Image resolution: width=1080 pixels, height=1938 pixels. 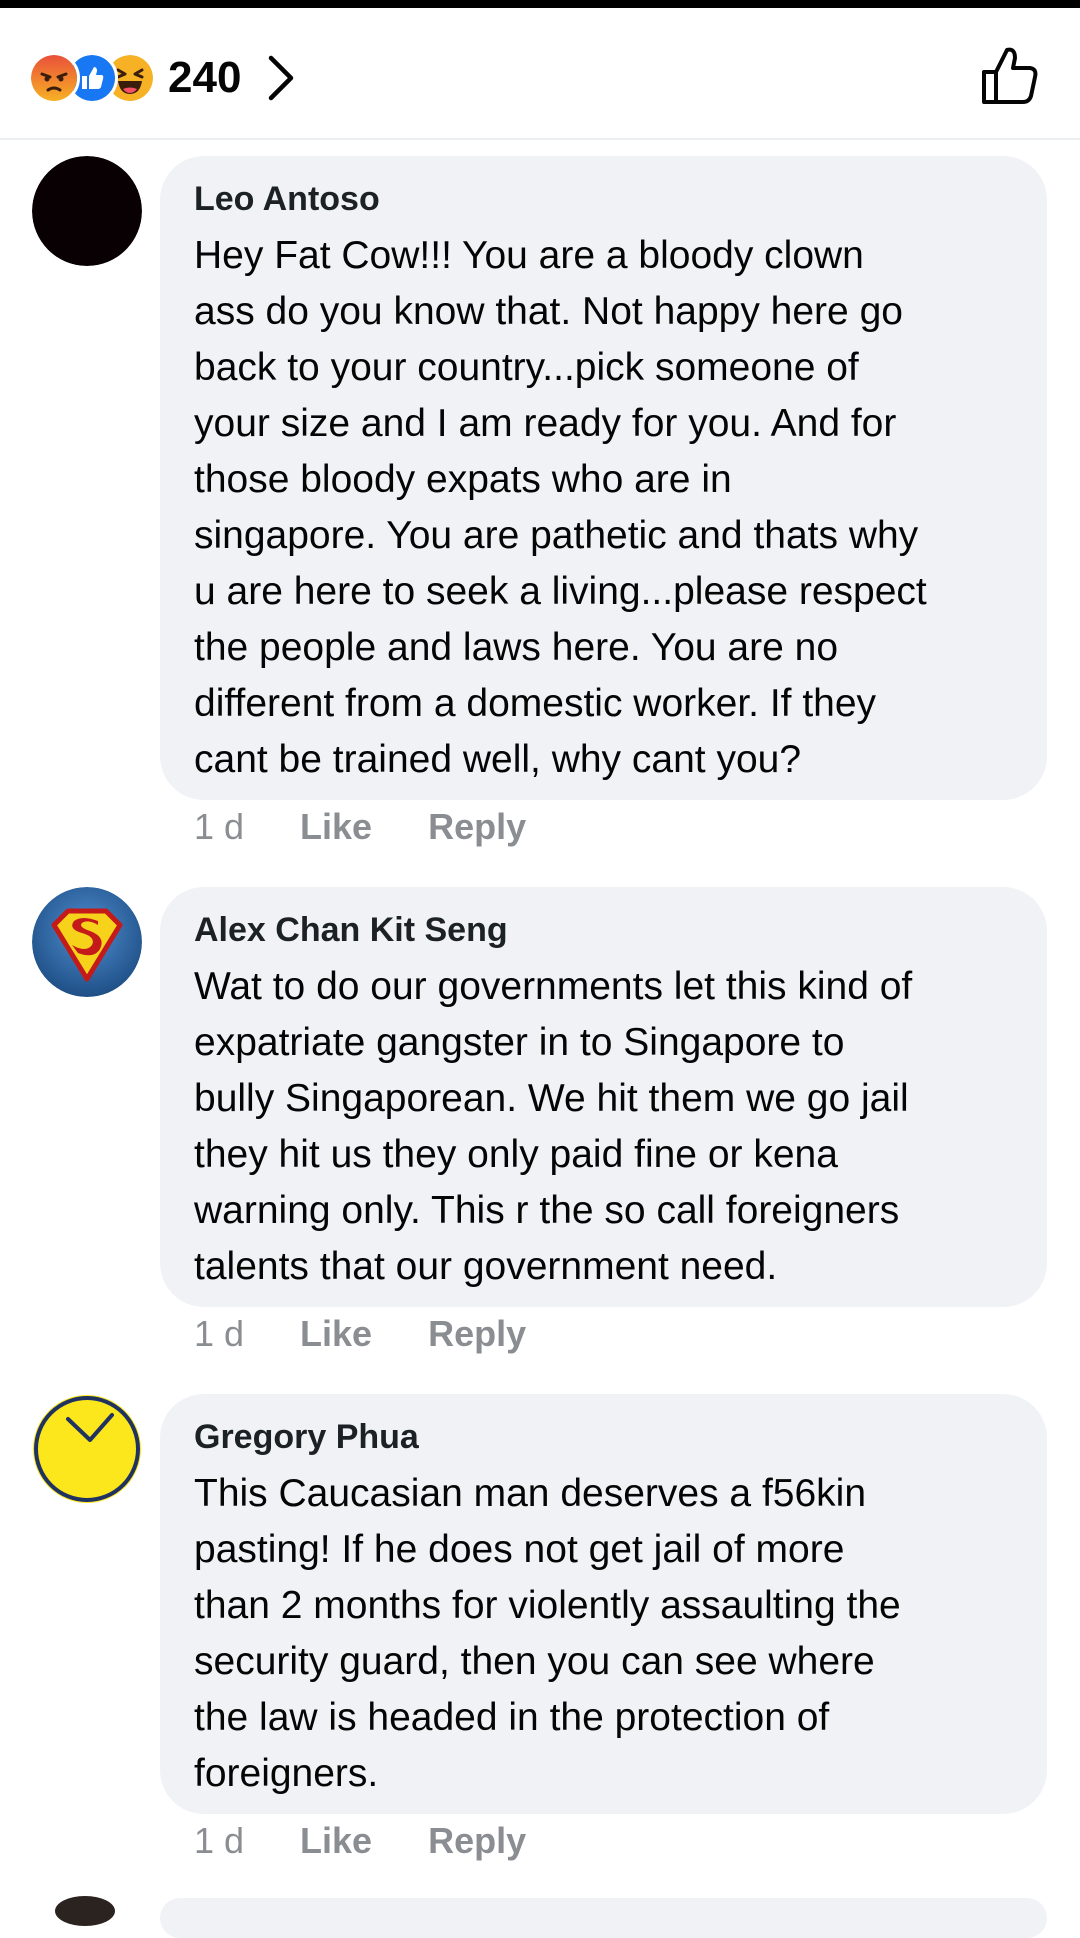 What do you see at coordinates (540, 4) in the screenshot?
I see `status-bar-strip` at bounding box center [540, 4].